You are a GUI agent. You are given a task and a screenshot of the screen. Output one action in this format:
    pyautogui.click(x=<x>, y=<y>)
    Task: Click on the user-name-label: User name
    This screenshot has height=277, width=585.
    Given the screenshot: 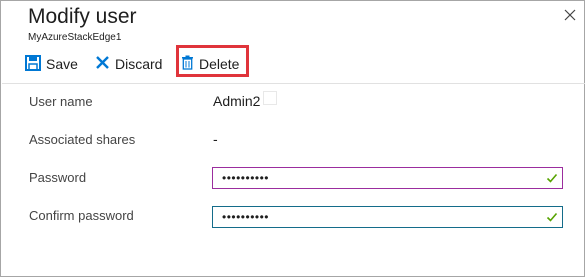 What is the action you would take?
    pyautogui.click(x=61, y=101)
    